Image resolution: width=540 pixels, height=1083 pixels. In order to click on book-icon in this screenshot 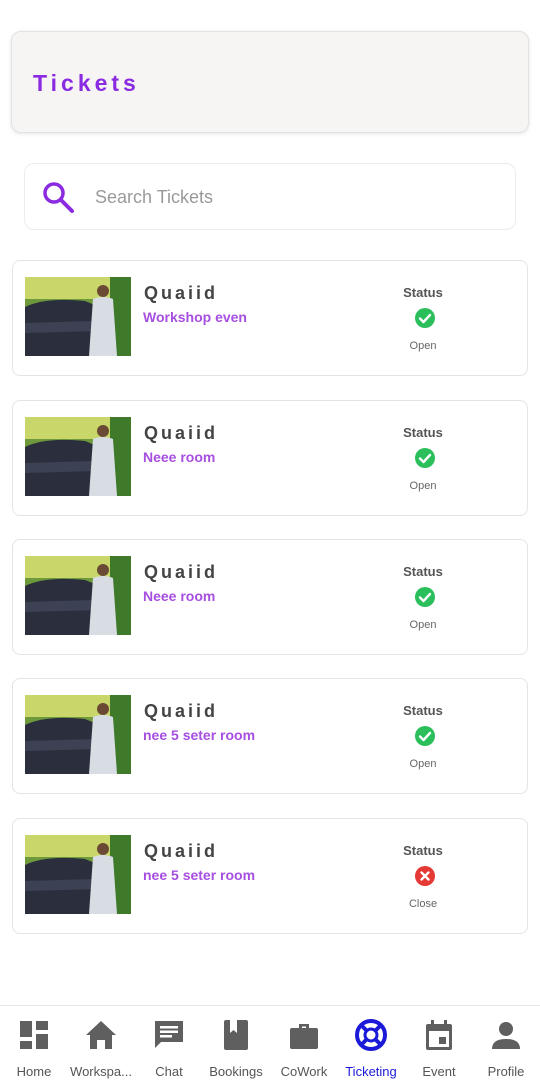, I will do `click(236, 1035)`.